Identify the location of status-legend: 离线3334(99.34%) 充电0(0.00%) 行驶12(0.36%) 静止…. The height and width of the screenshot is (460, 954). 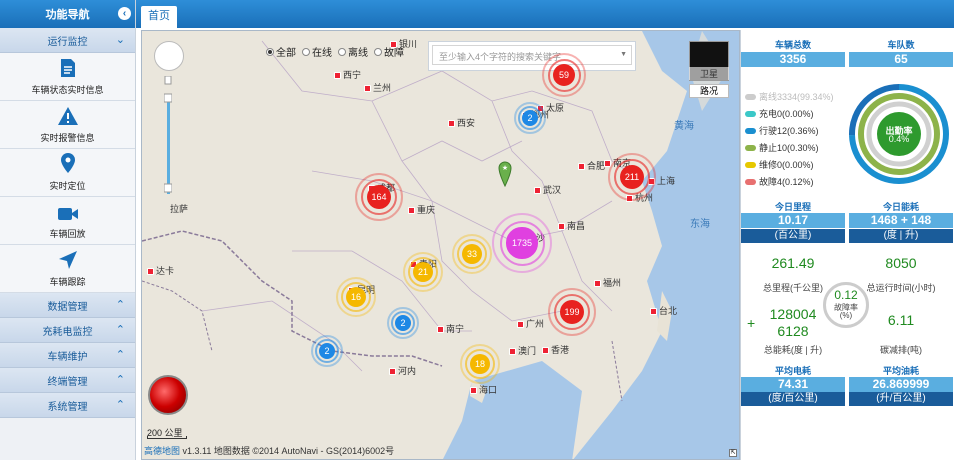
(789, 139).